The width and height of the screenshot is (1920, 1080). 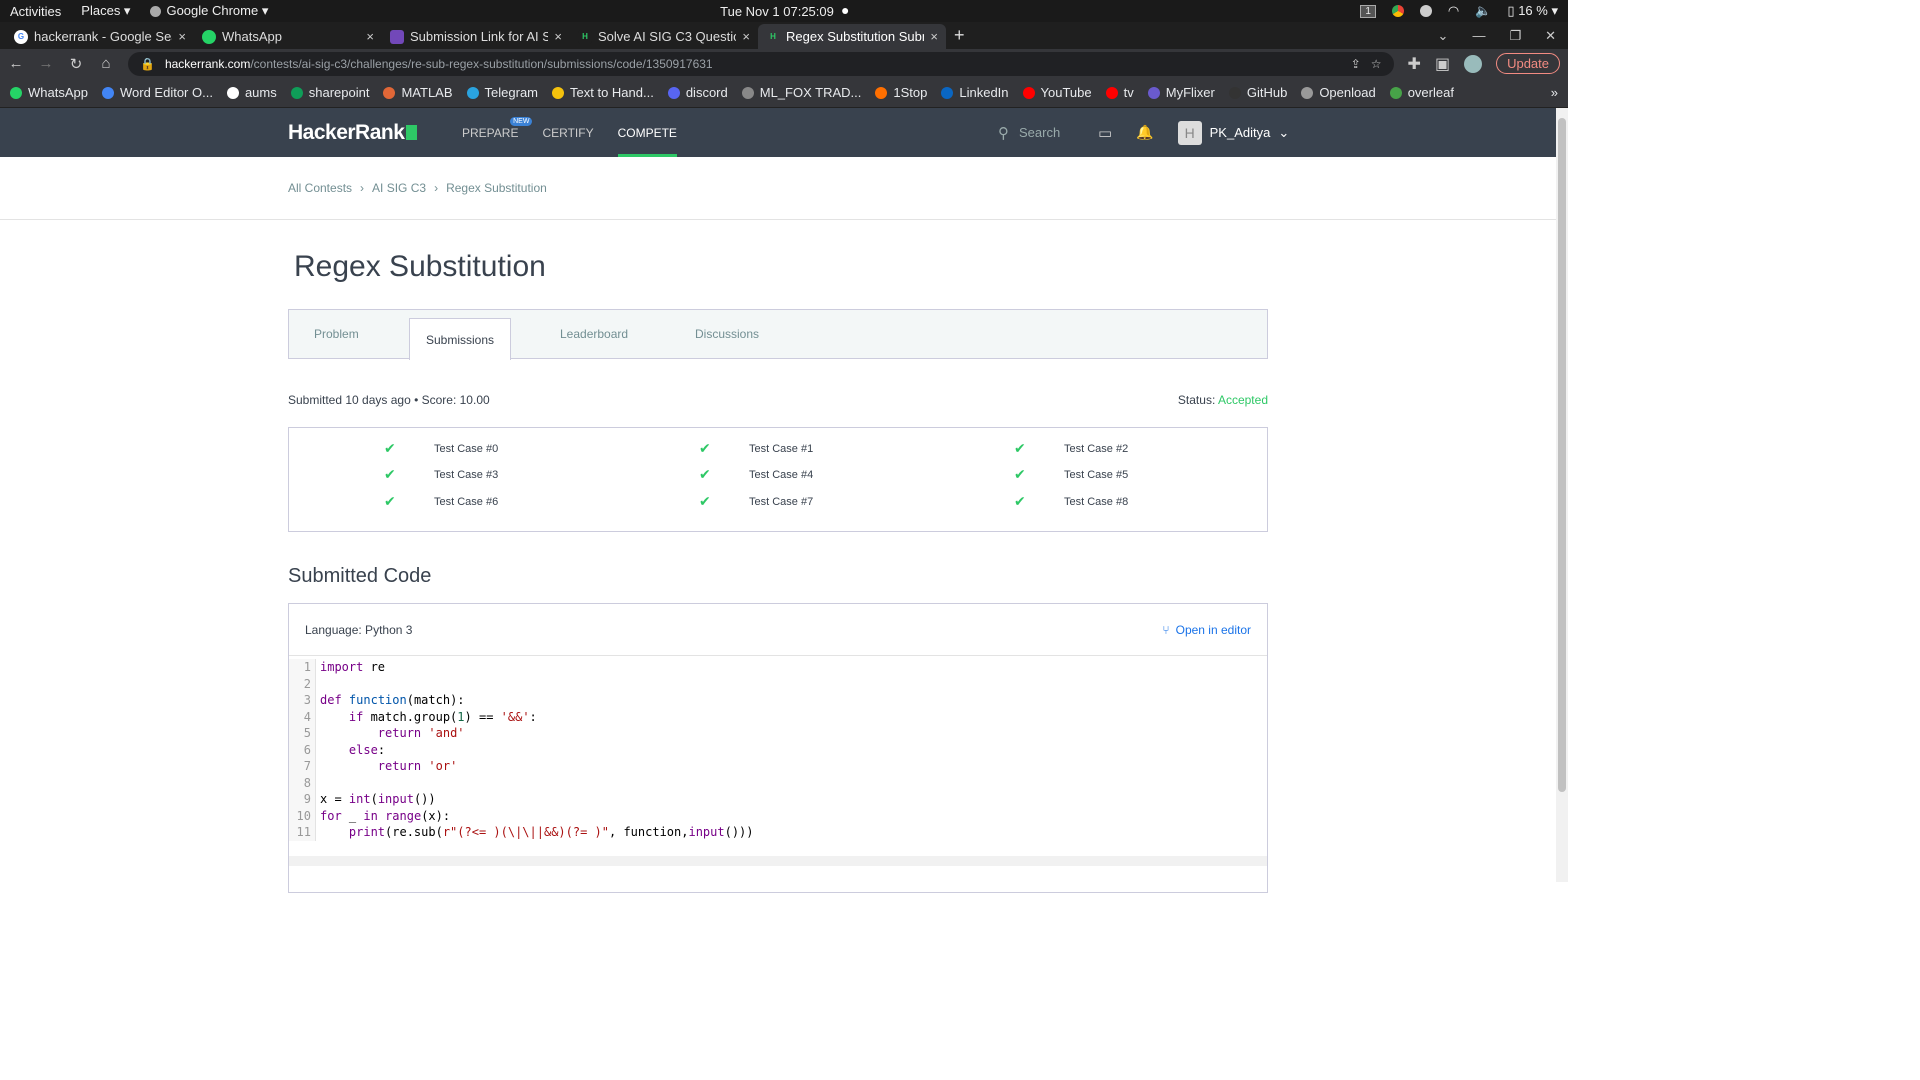 What do you see at coordinates (307, 667) in the screenshot?
I see `line-number: 1` at bounding box center [307, 667].